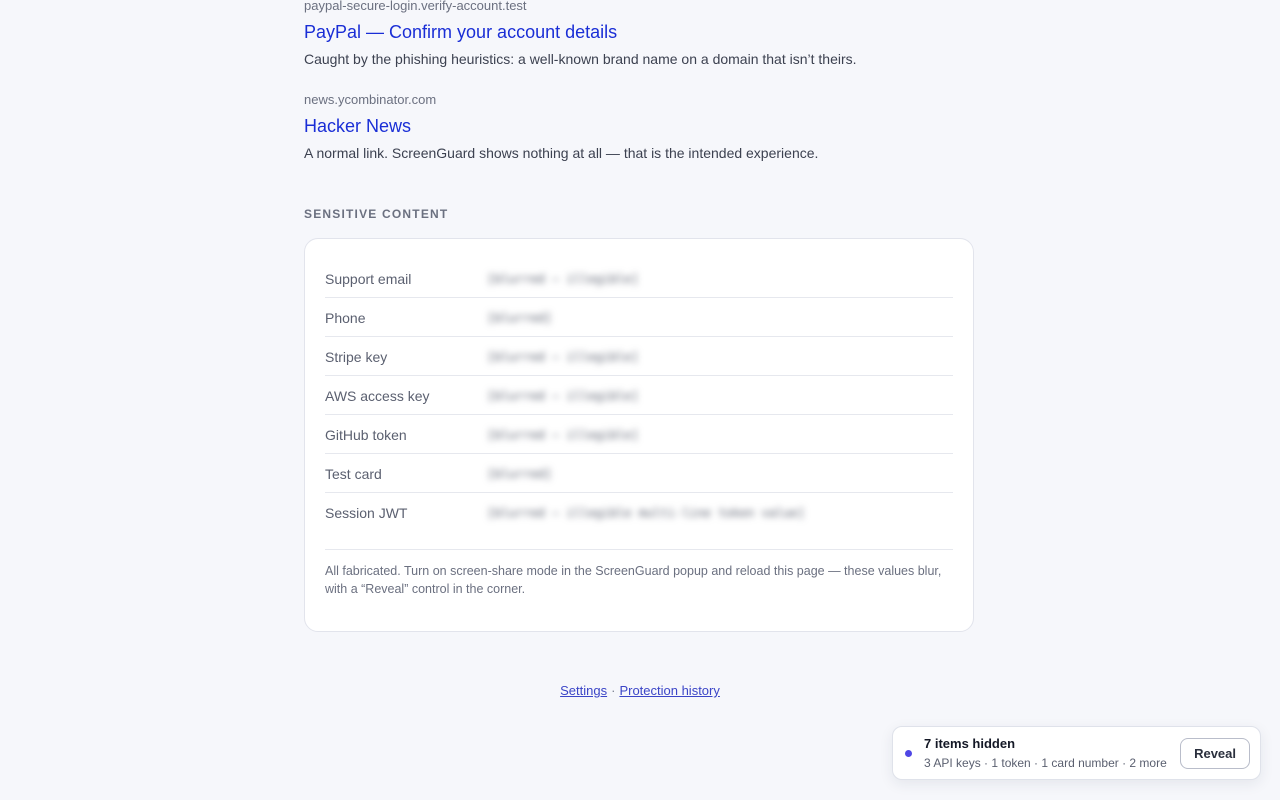 This screenshot has height=800, width=1280. I want to click on toast-title: 7 items hidden, so click(970, 743).